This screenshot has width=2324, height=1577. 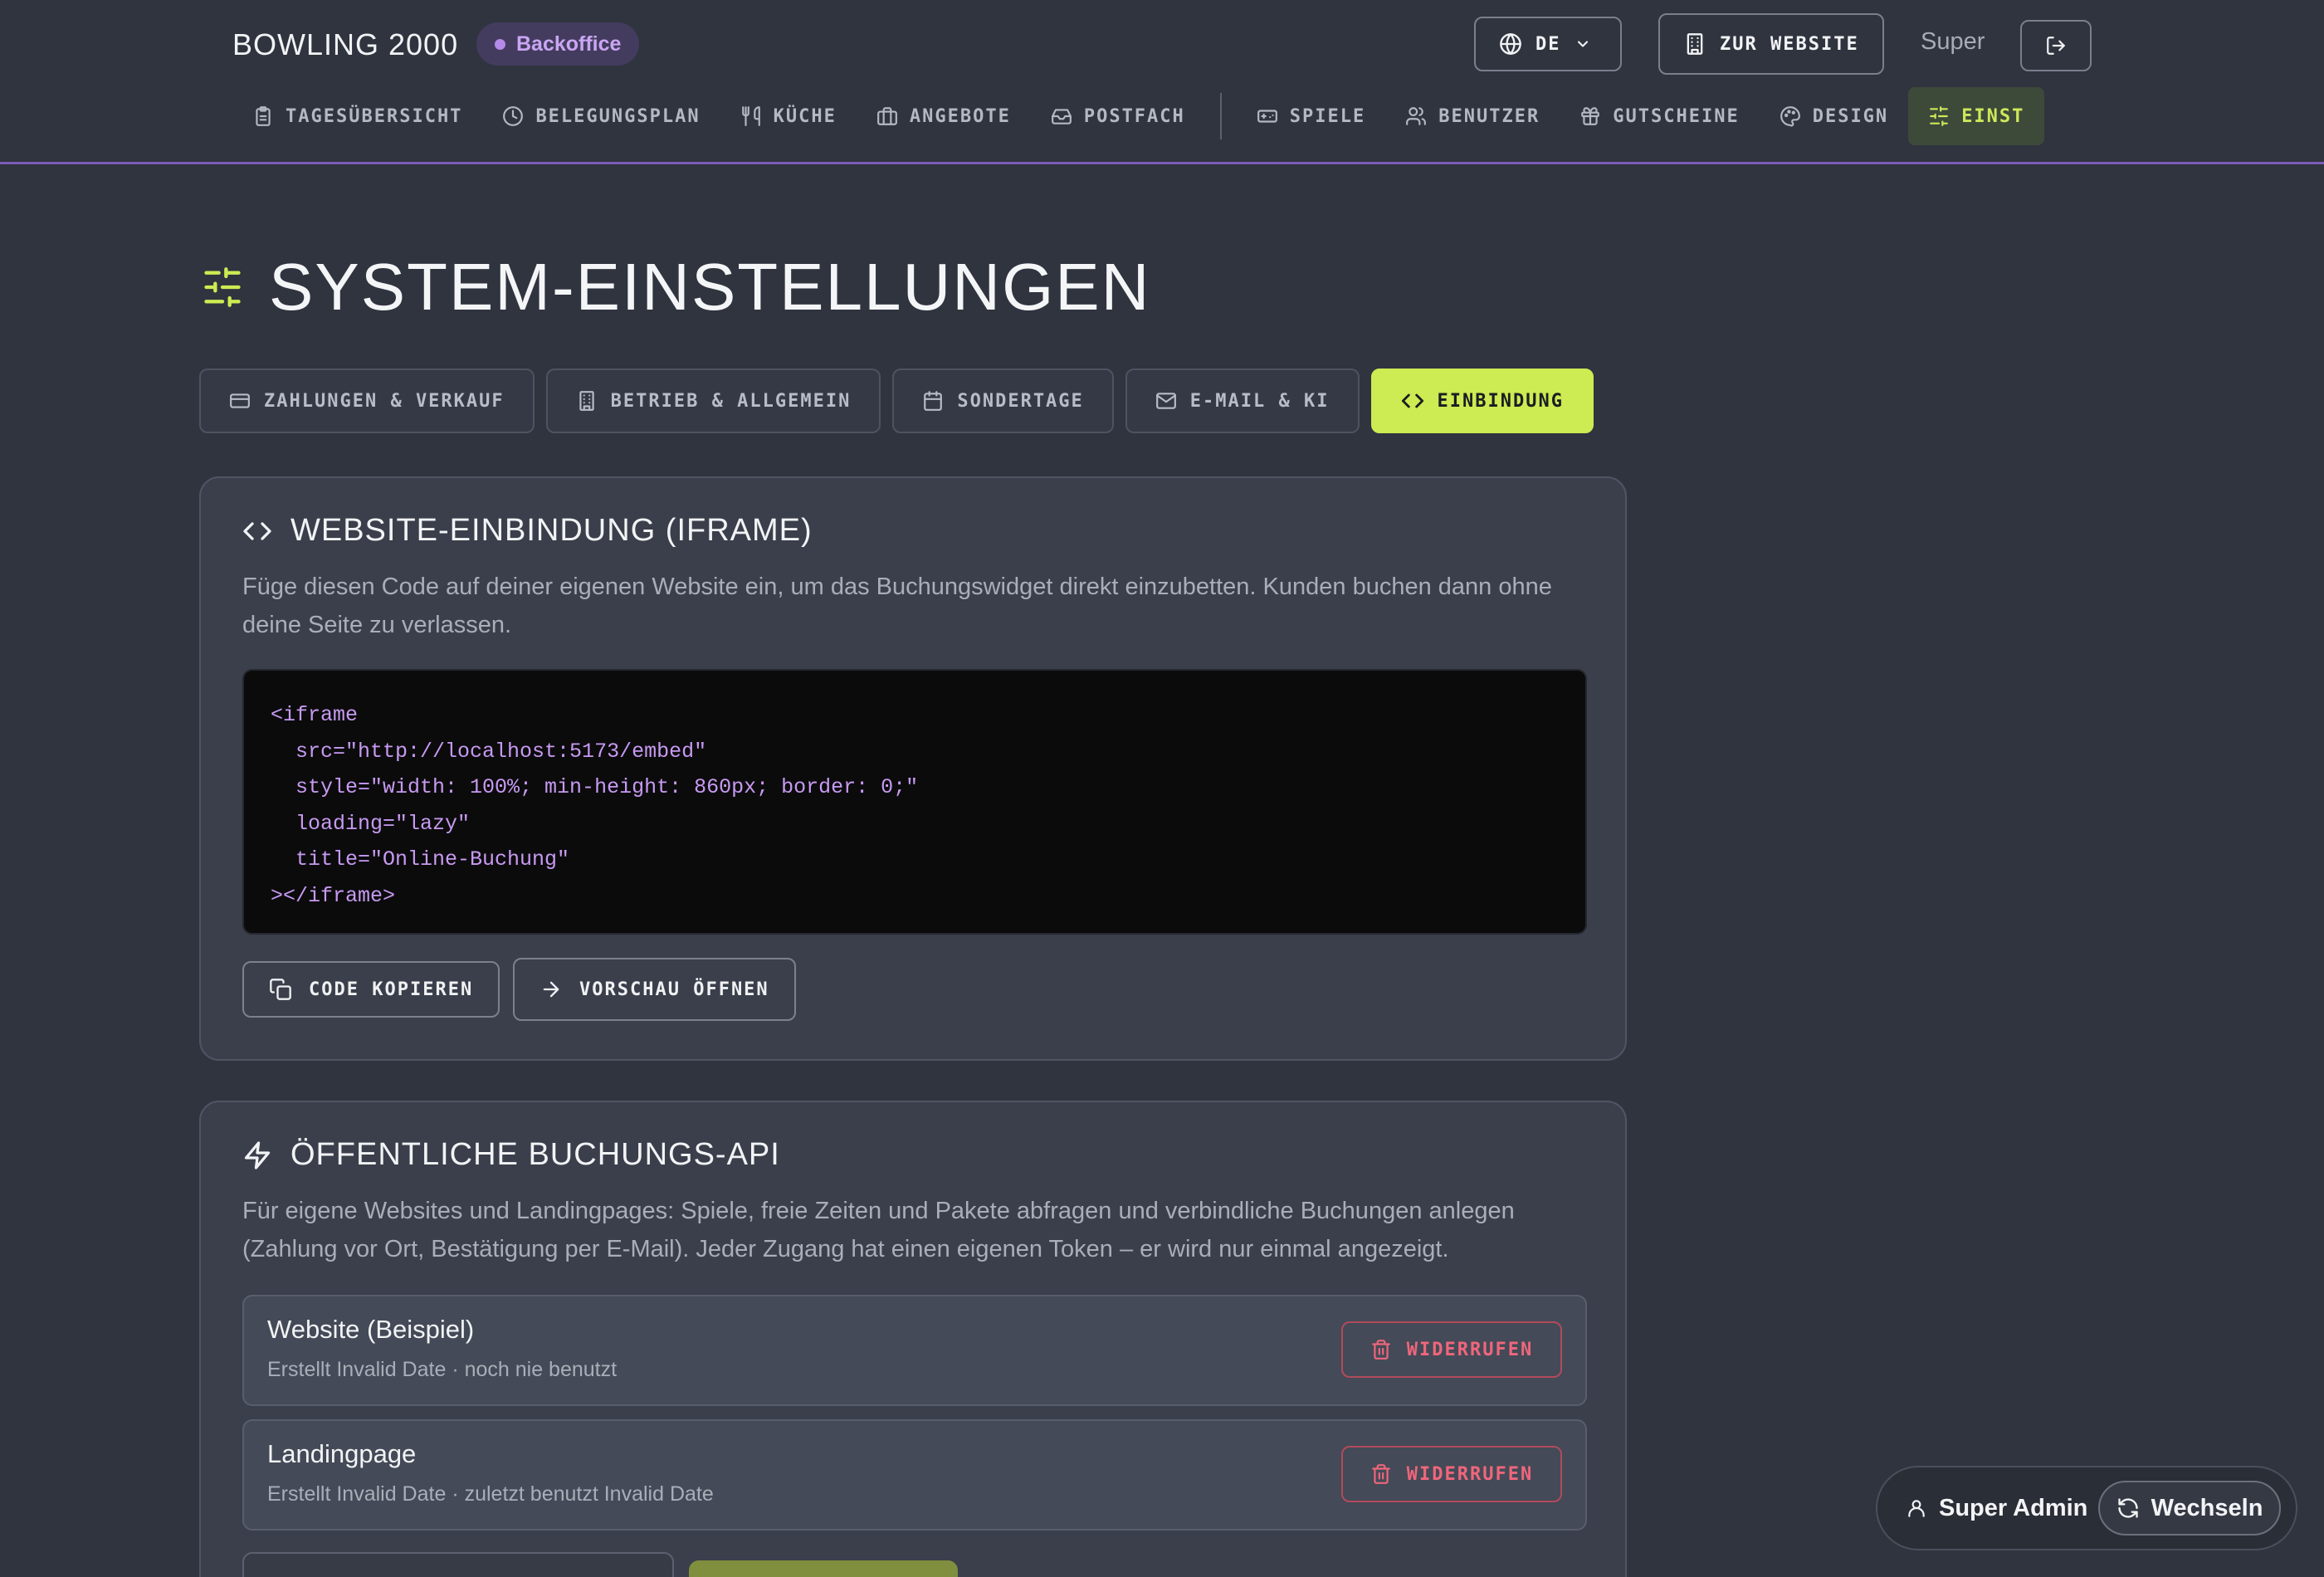 I want to click on nav-item-label: POSTFACH, so click(x=1134, y=116).